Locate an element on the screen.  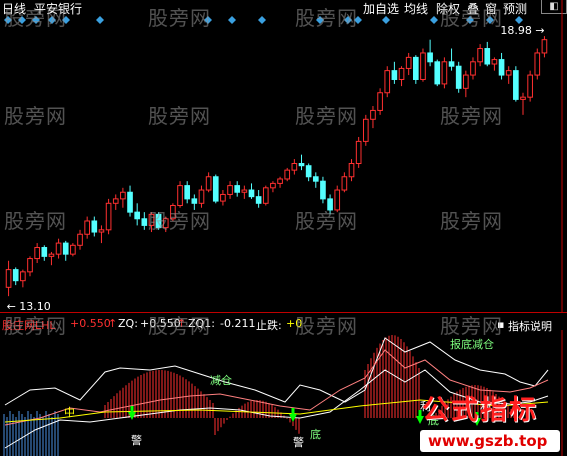
brand-url-badge: www.gszb.top is located at coordinates (490, 441).